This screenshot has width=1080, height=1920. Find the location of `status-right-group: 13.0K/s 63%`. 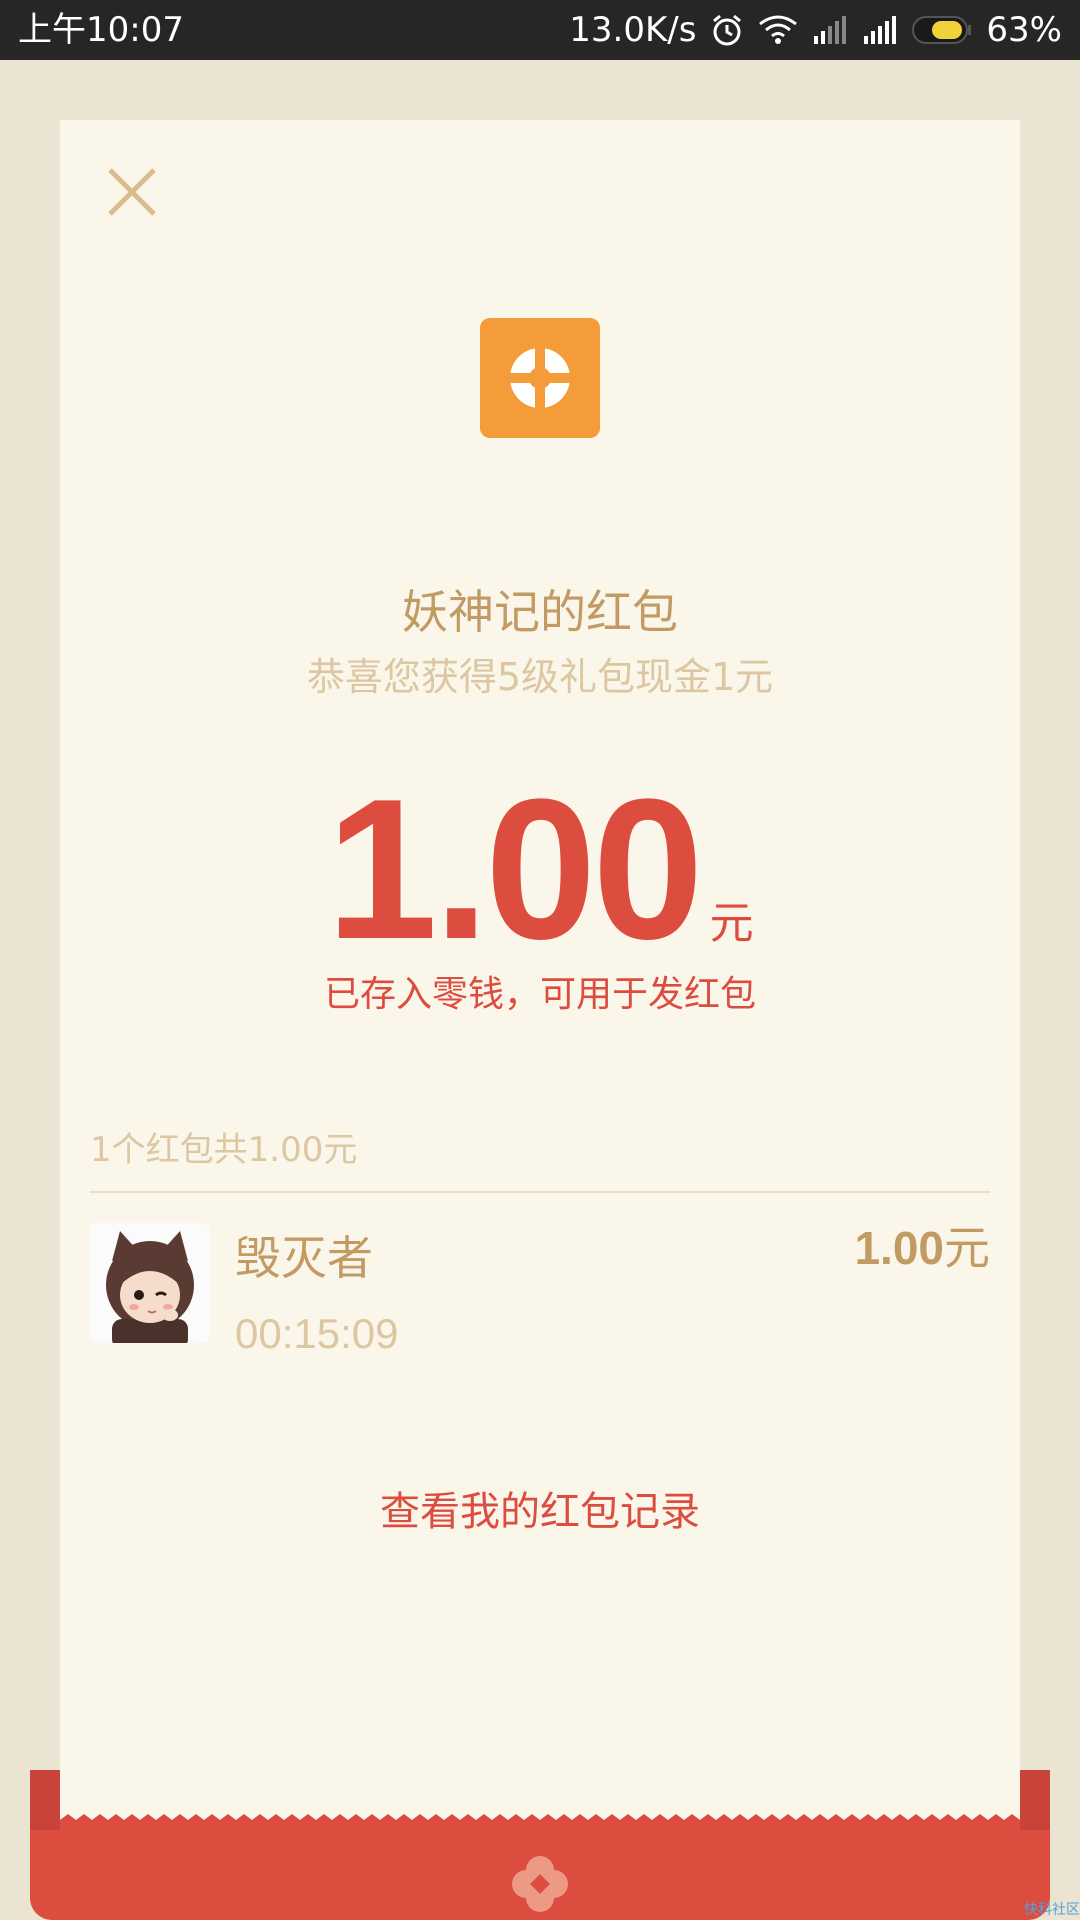

status-right-group: 13.0K/s 63% is located at coordinates (815, 30).